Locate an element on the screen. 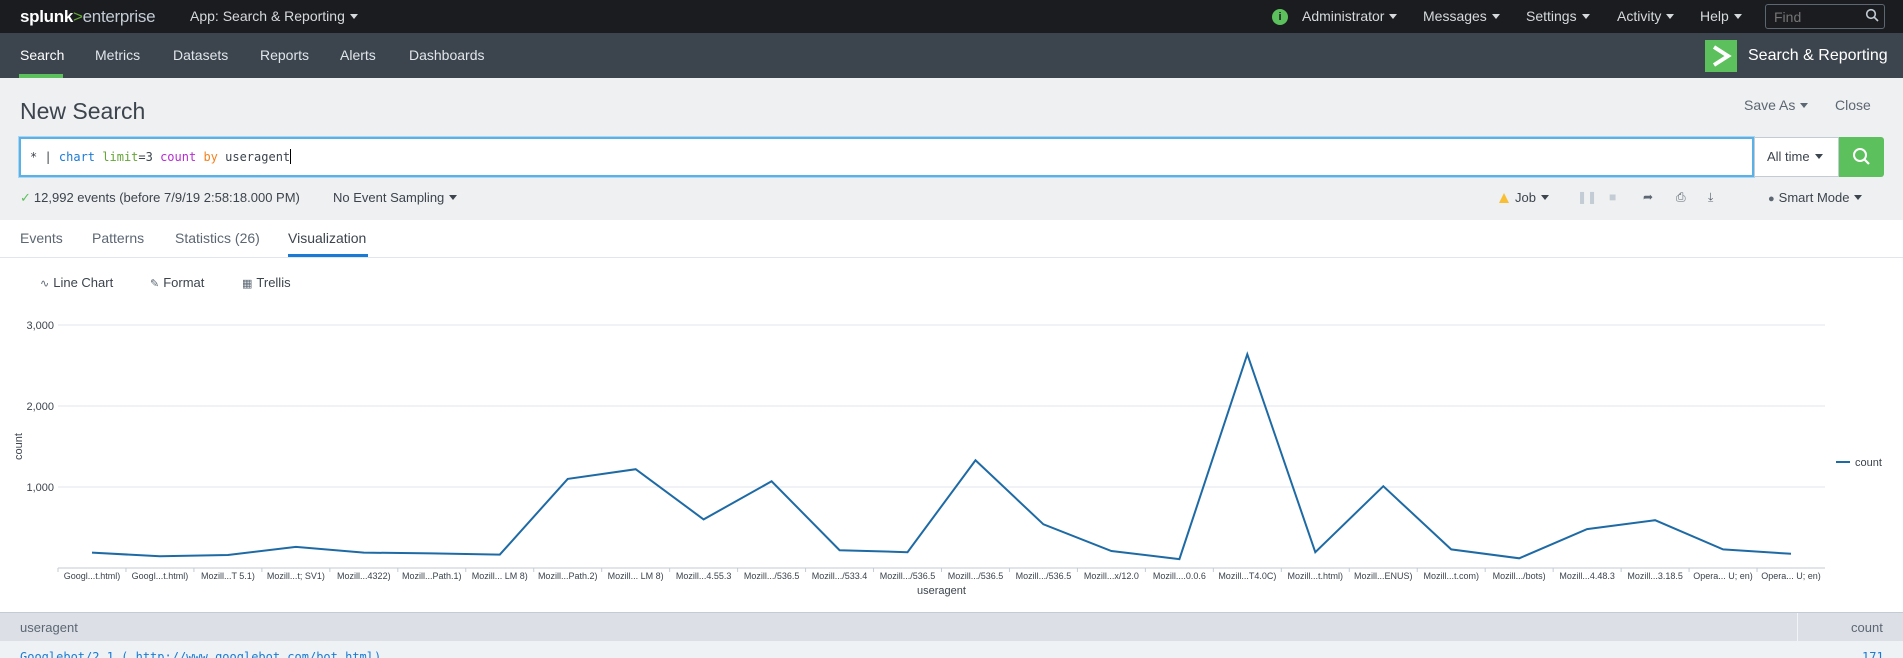 The width and height of the screenshot is (1903, 658). x-tick-label: Mozill...t; SV1) is located at coordinates (296, 576).